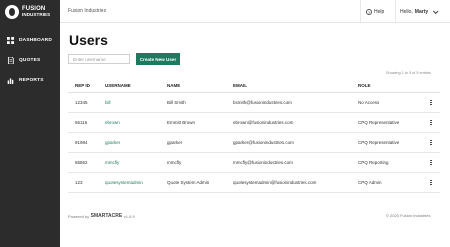 The height and width of the screenshot is (247, 450). Describe the element at coordinates (81, 142) in the screenshot. I see `rep-id-cell: 91984` at that location.